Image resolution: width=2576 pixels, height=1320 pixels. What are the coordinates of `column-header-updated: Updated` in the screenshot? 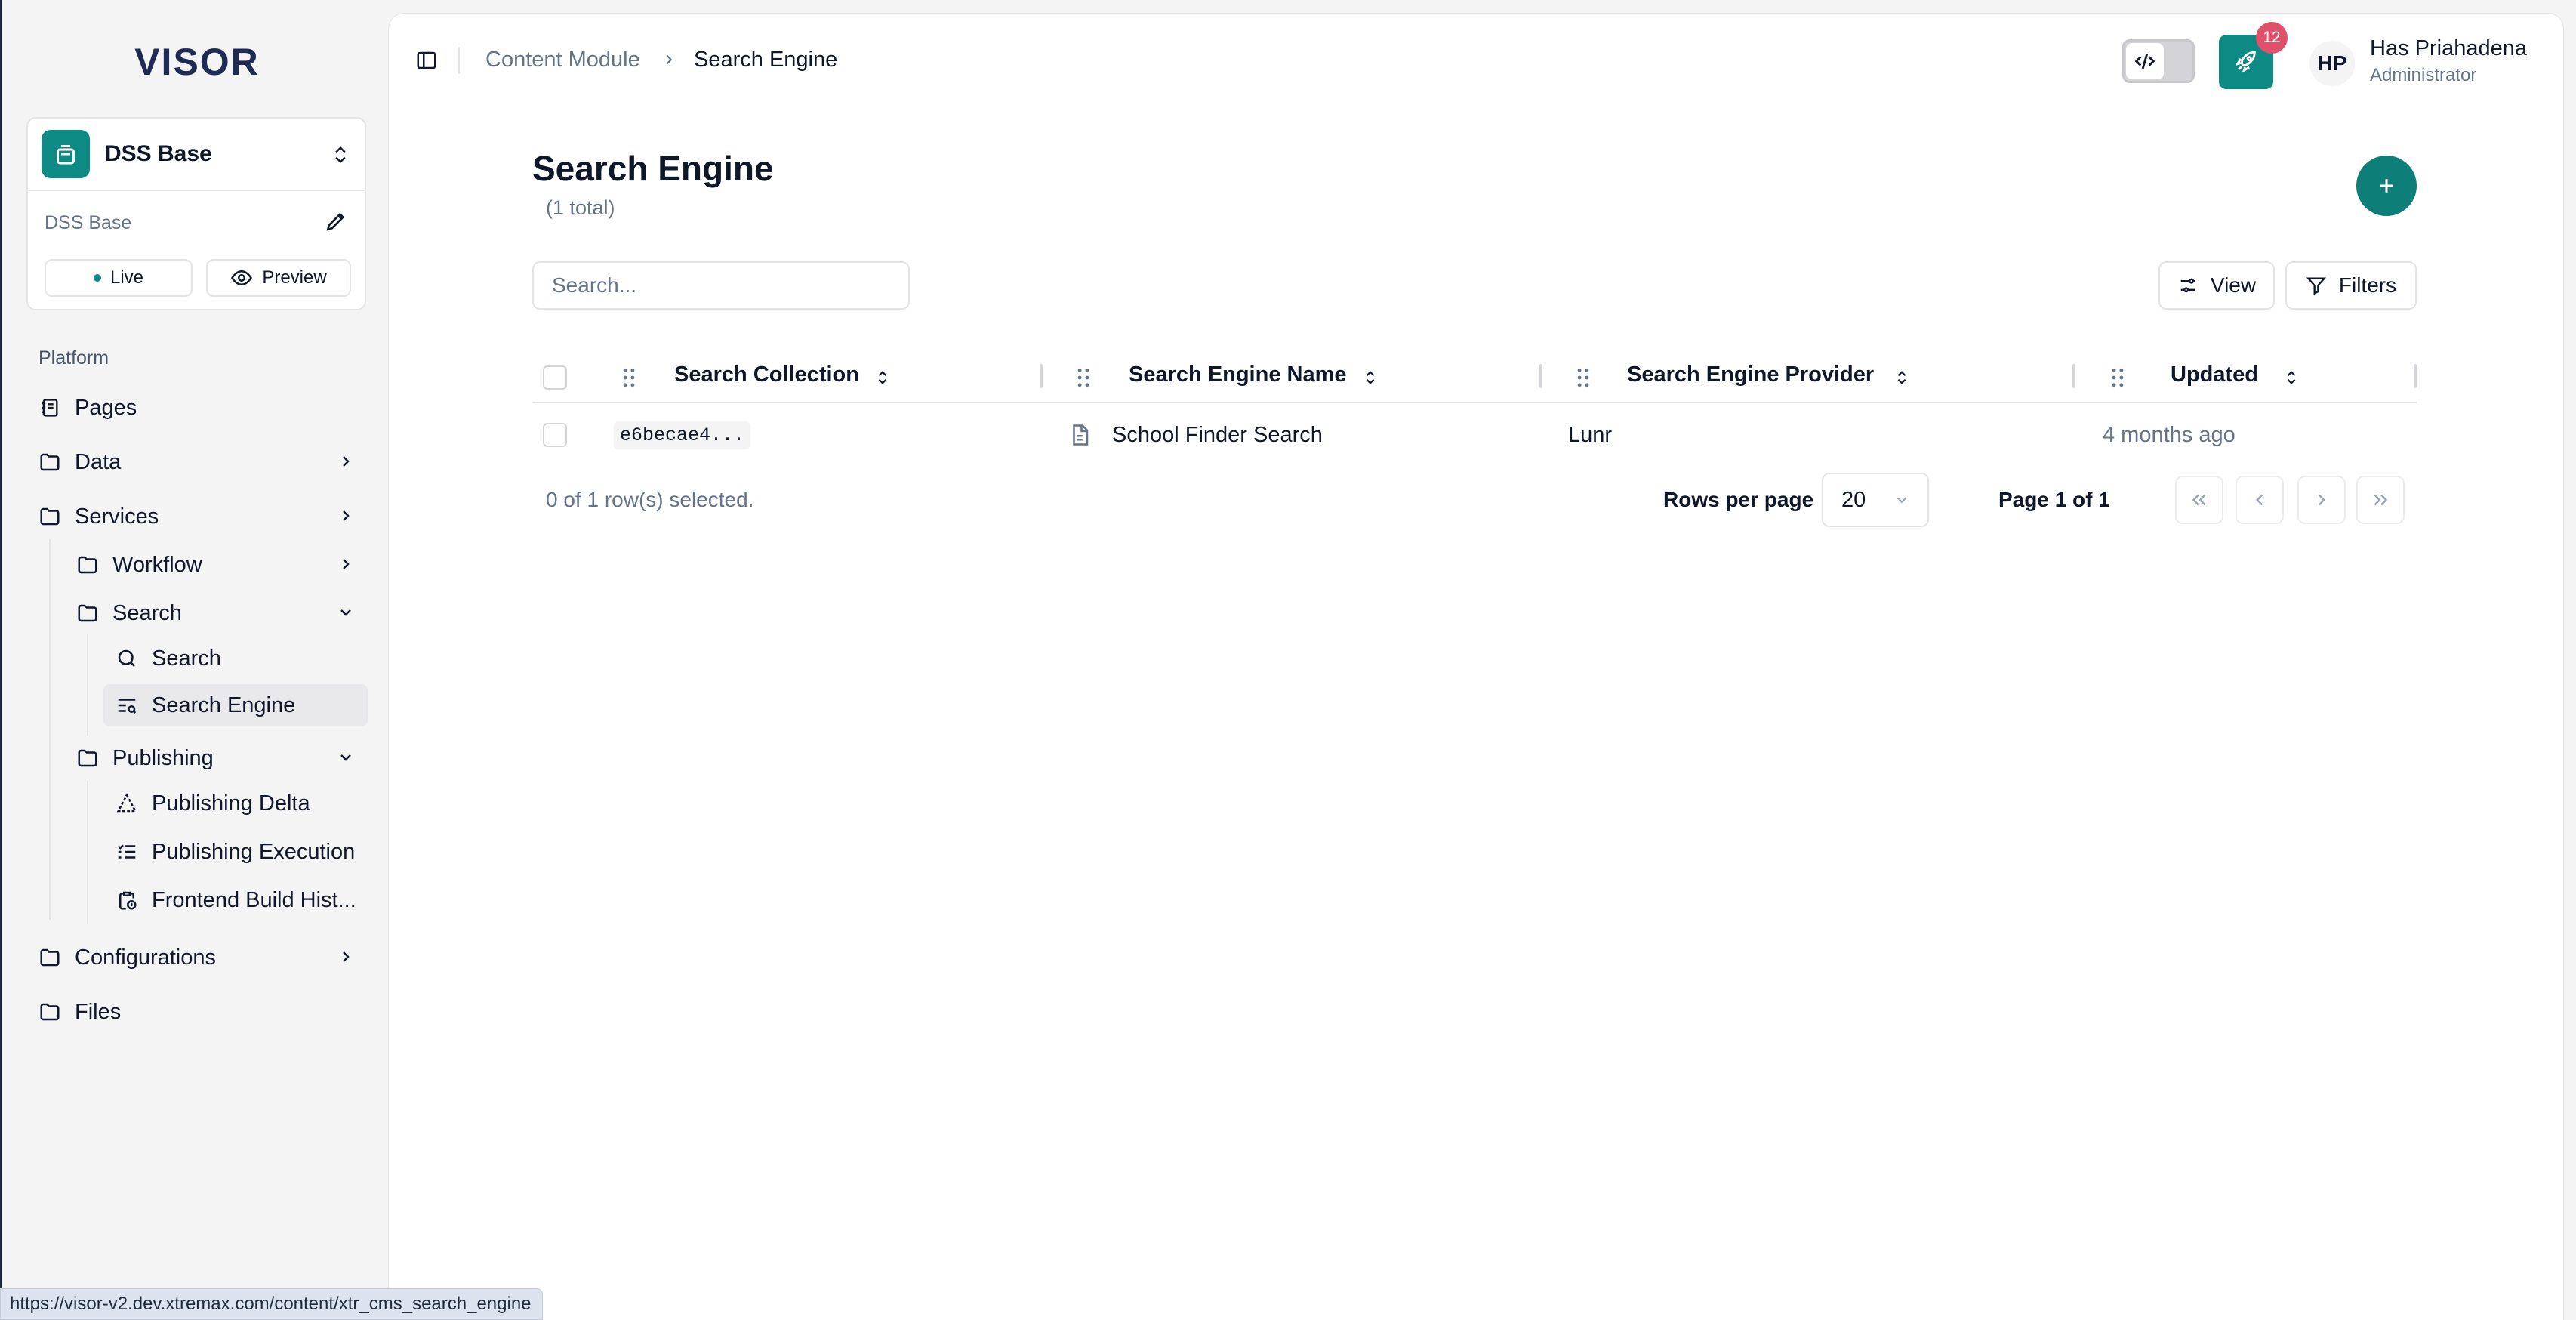 It's located at (2214, 374).